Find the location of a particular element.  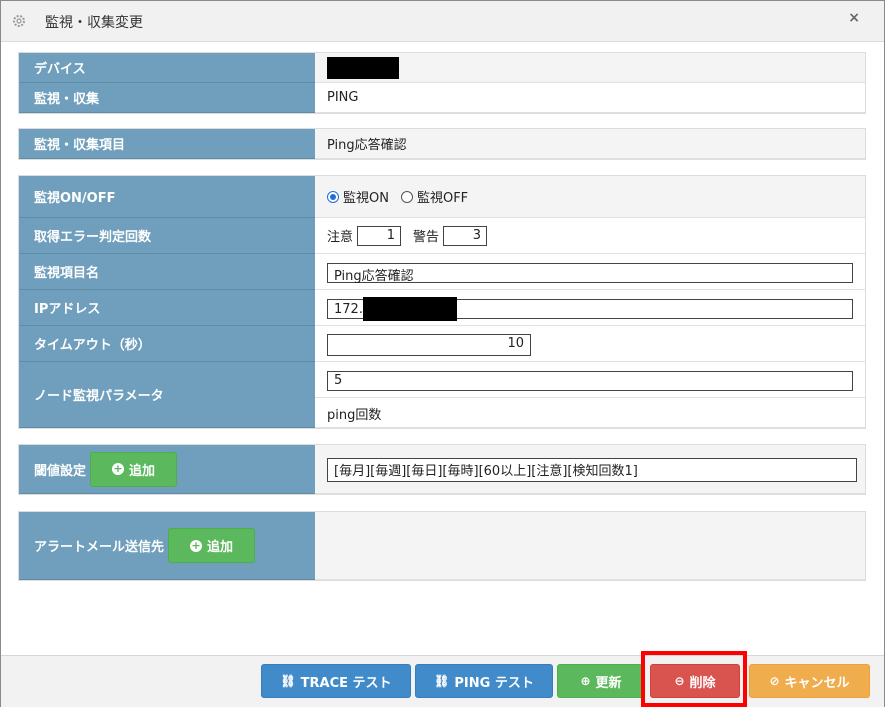

delete-label: 削除 is located at coordinates (702, 683).